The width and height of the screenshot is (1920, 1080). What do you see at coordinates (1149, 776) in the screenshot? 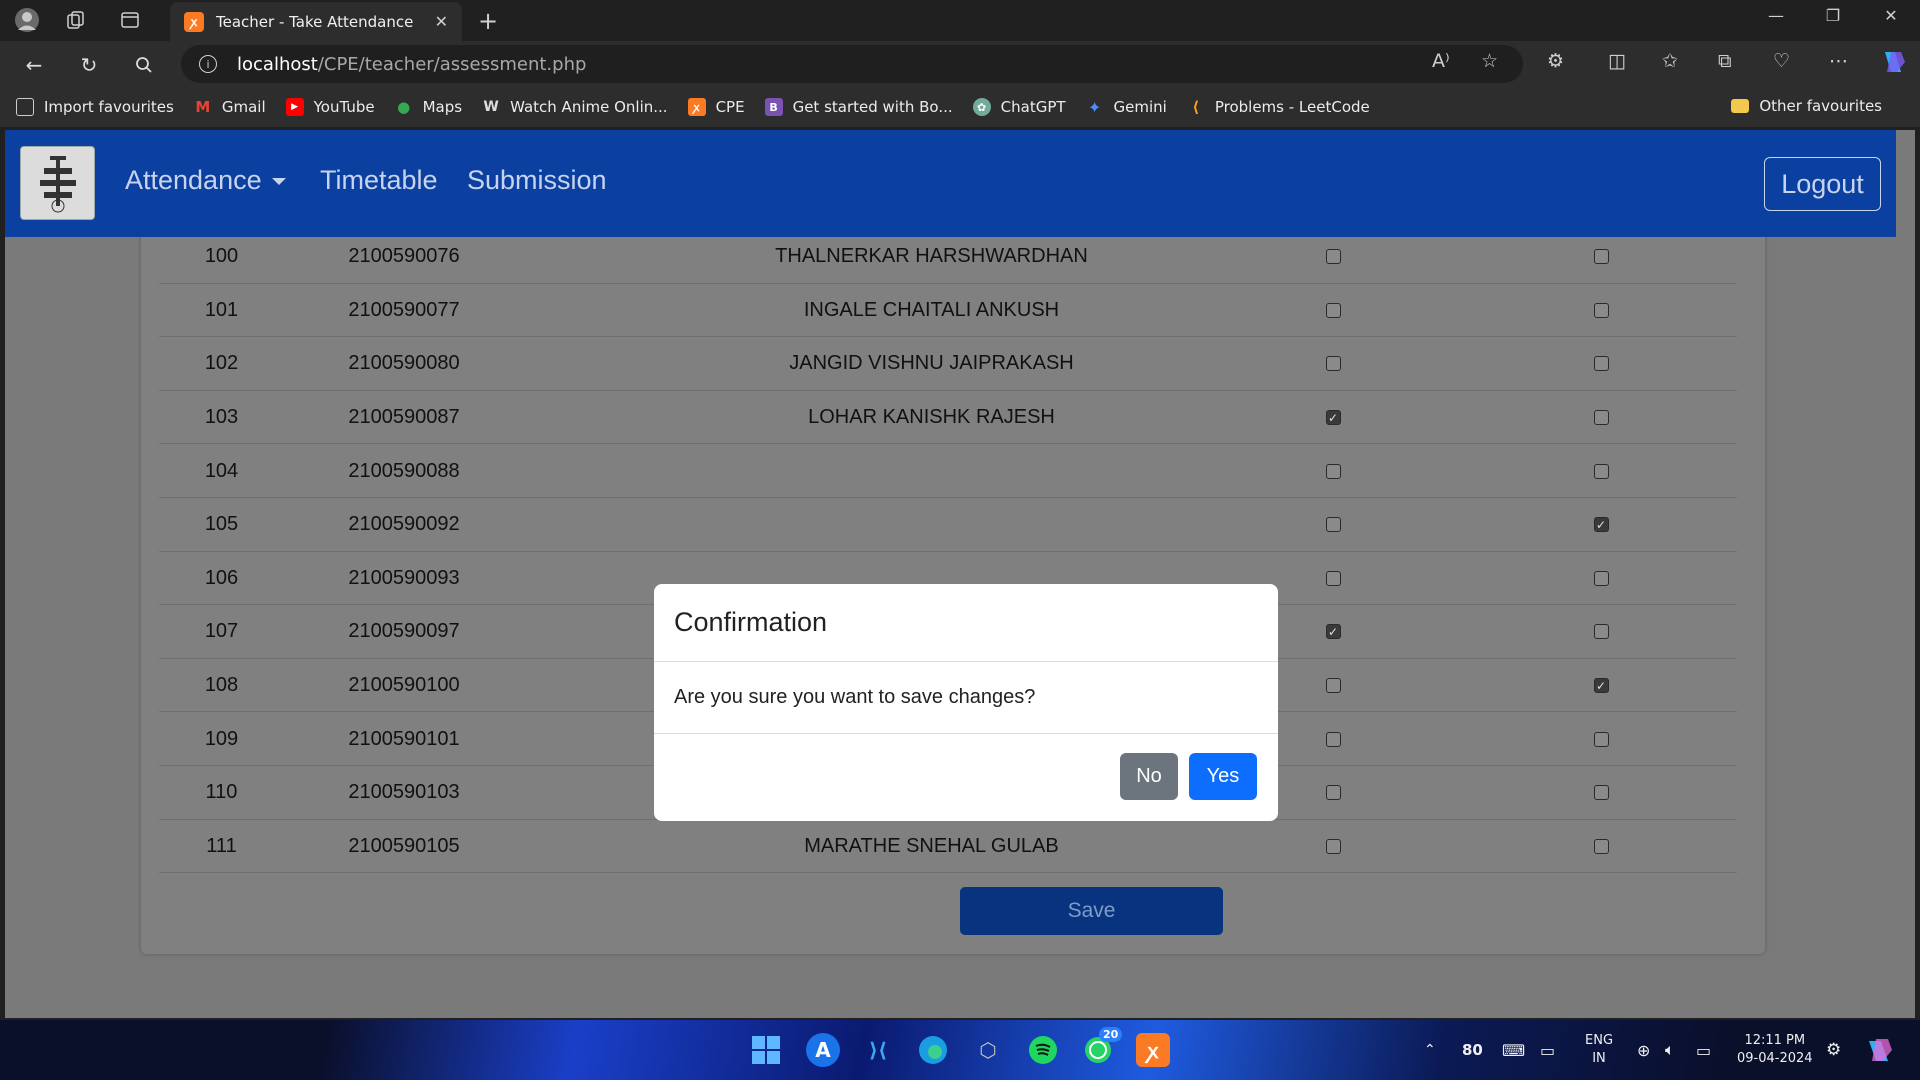
I see `no-button: No` at bounding box center [1149, 776].